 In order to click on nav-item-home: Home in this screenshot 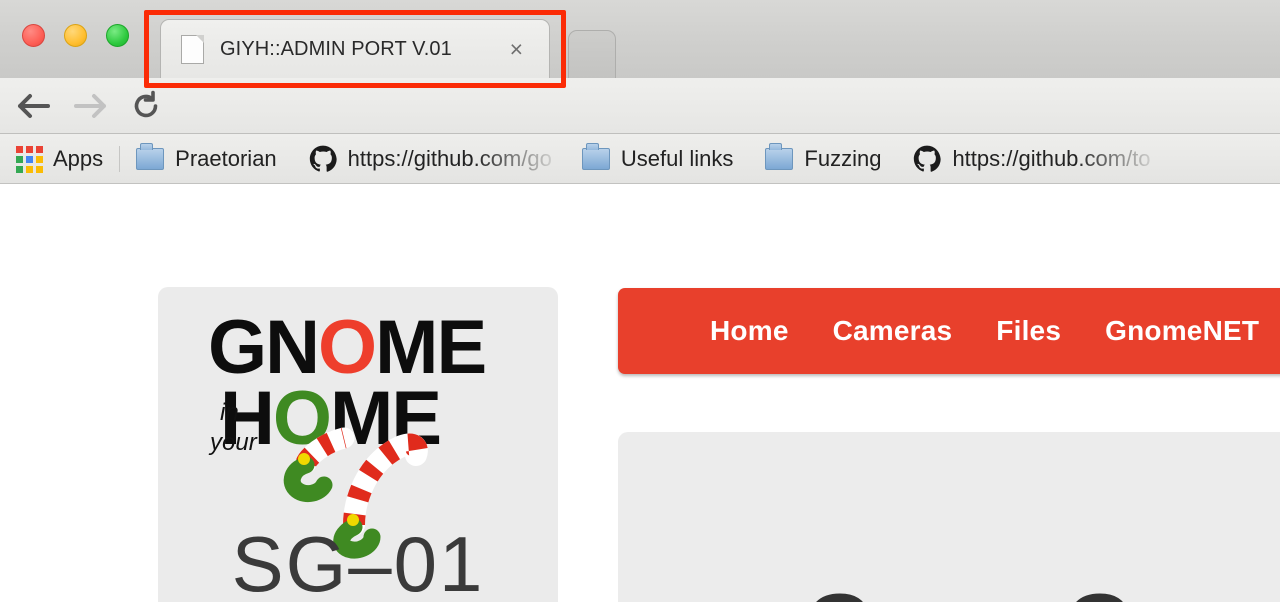, I will do `click(749, 331)`.